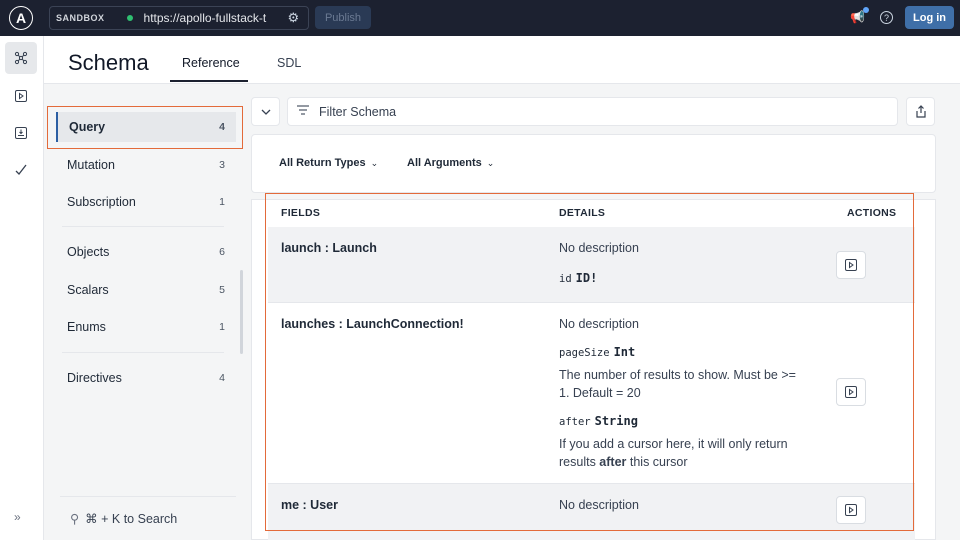 The width and height of the screenshot is (960, 540). I want to click on return-types-dropdown: All Return Types ⌄, so click(328, 163).